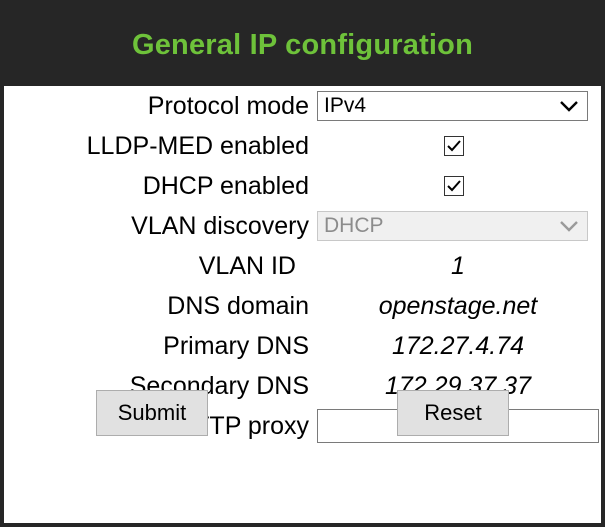 This screenshot has width=605, height=527. What do you see at coordinates (452, 106) in the screenshot?
I see `protocol-mode-select: IPv4` at bounding box center [452, 106].